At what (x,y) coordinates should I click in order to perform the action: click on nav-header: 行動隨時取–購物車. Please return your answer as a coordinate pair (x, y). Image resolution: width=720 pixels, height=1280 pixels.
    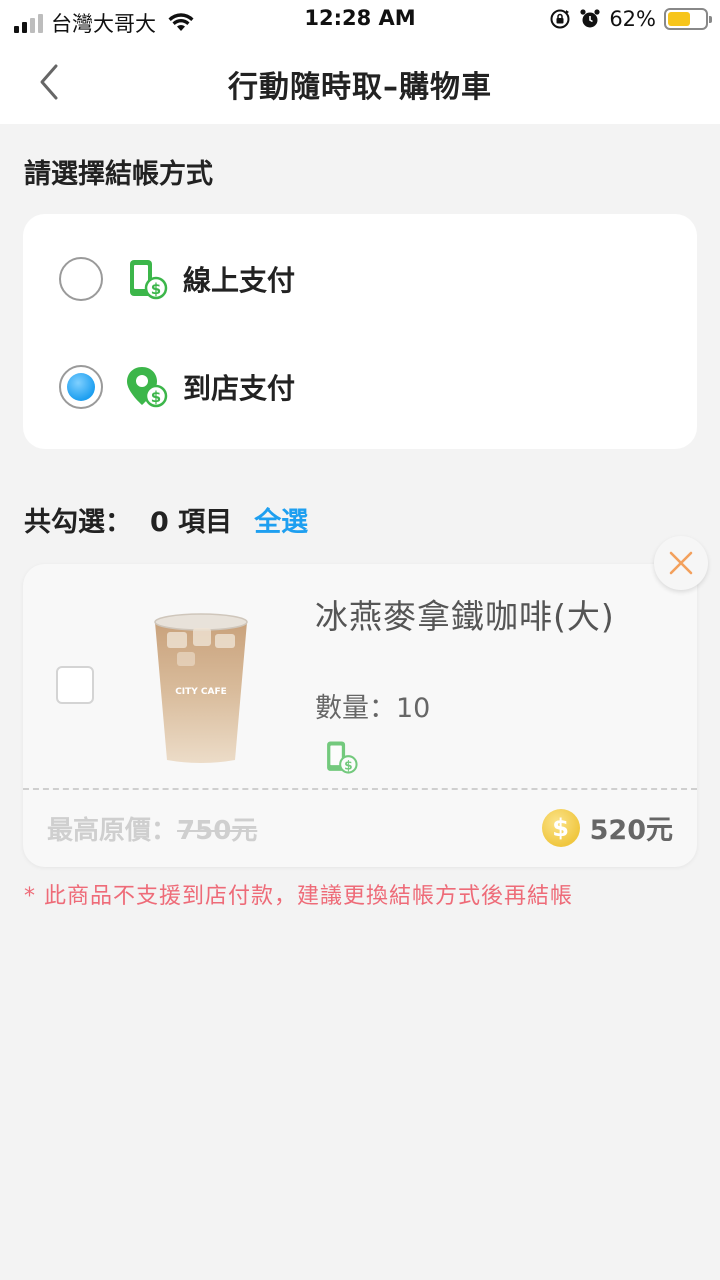
    Looking at the image, I should click on (360, 82).